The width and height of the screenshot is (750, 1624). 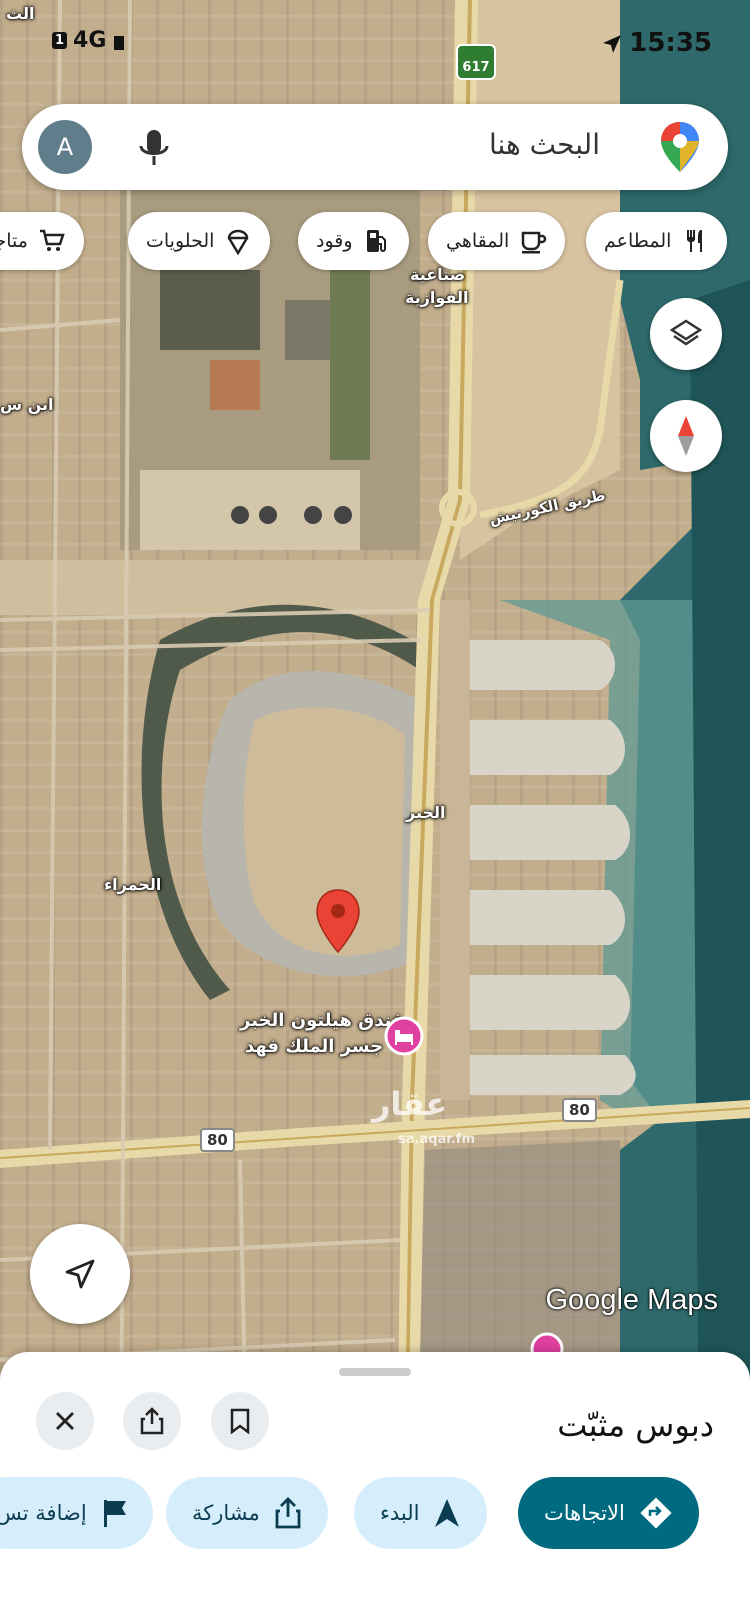 I want to click on chip-label: المطاعم, so click(x=638, y=241).